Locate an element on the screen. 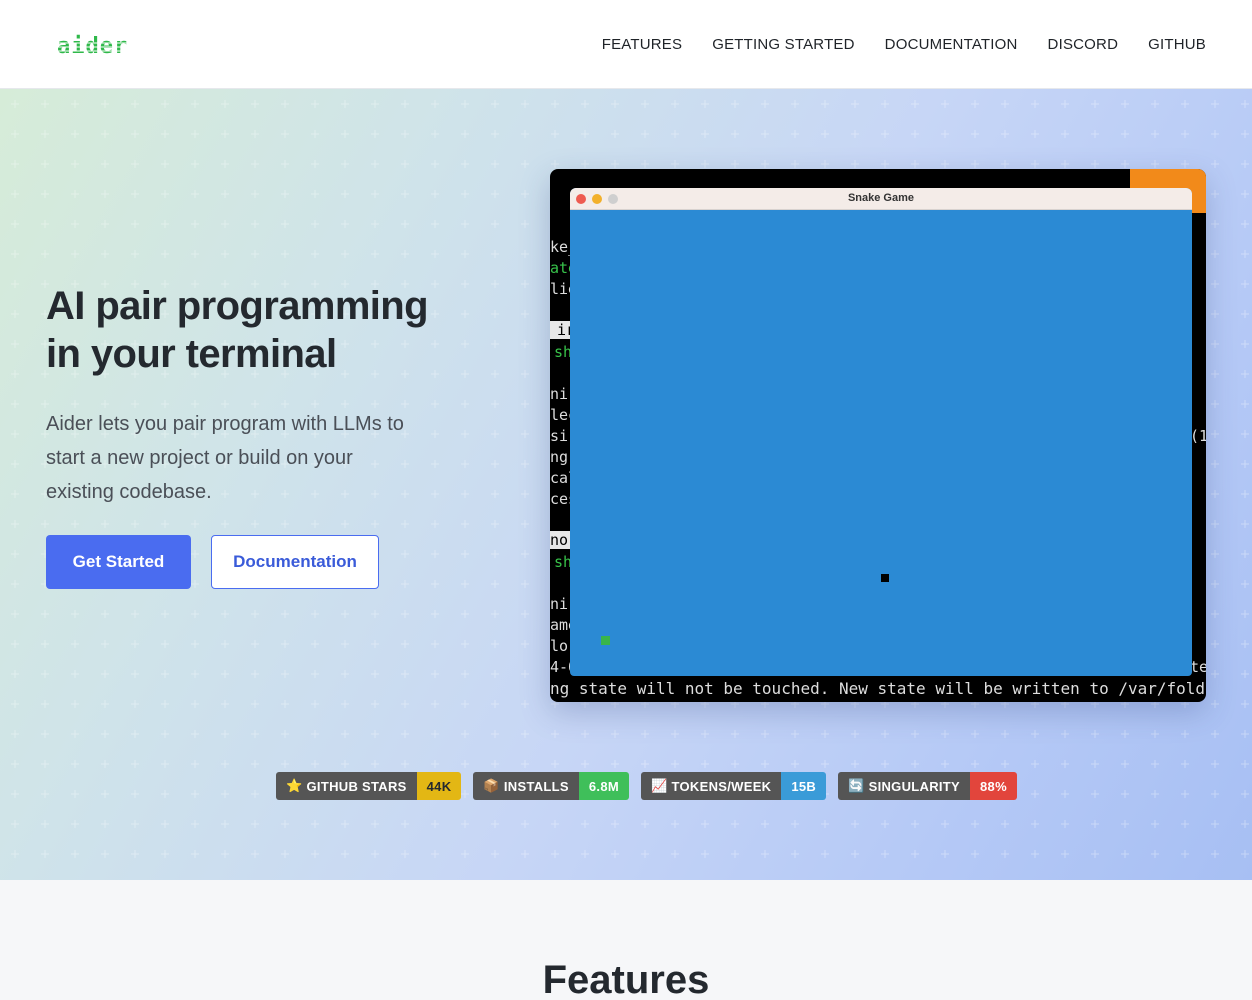 The width and height of the screenshot is (1252, 1000). terminal-fragment: lo is located at coordinates (559, 646).